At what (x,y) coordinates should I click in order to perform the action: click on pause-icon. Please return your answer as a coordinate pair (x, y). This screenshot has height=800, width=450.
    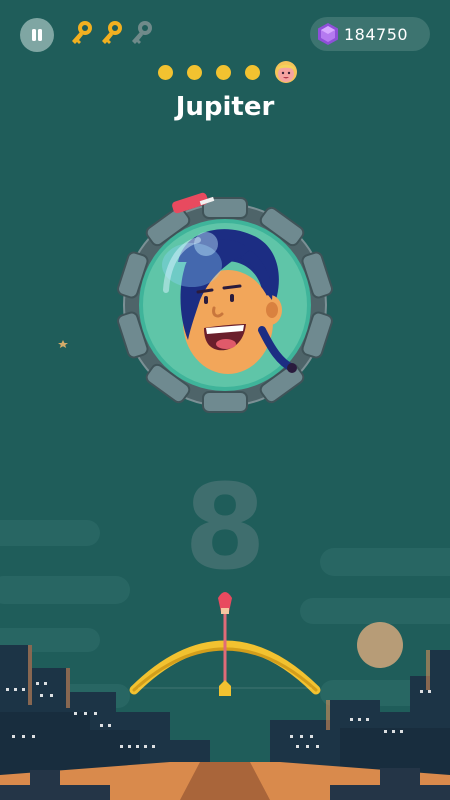
    Looking at the image, I should click on (37, 35).